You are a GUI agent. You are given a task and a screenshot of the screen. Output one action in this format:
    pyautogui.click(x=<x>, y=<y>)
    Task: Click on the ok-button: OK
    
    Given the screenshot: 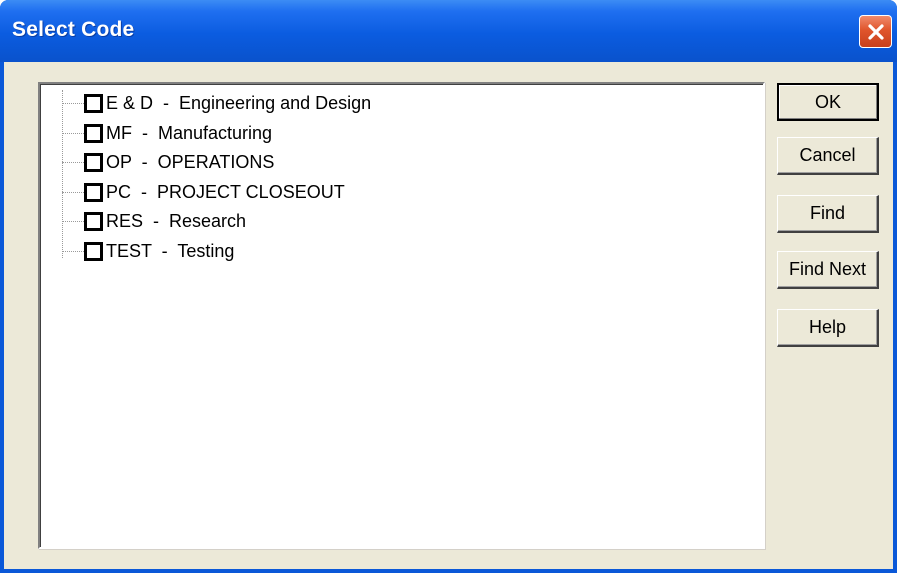 What is the action you would take?
    pyautogui.click(x=828, y=102)
    